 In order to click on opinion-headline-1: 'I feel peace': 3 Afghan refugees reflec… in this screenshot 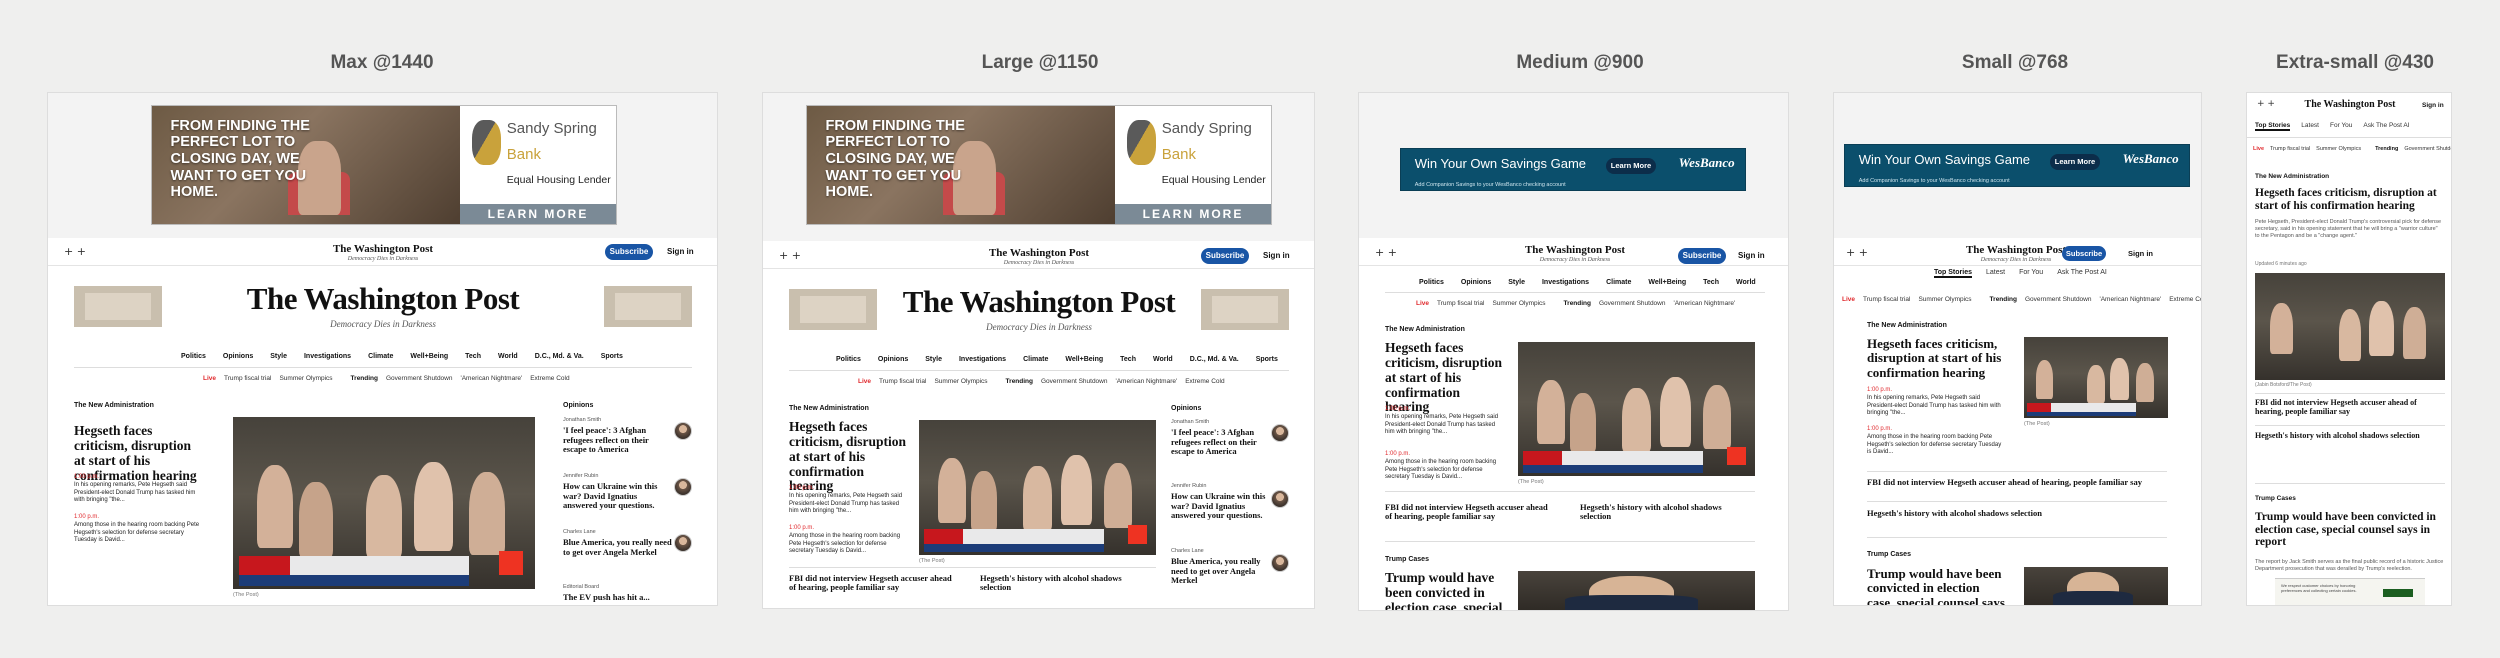, I will do `click(1218, 442)`.